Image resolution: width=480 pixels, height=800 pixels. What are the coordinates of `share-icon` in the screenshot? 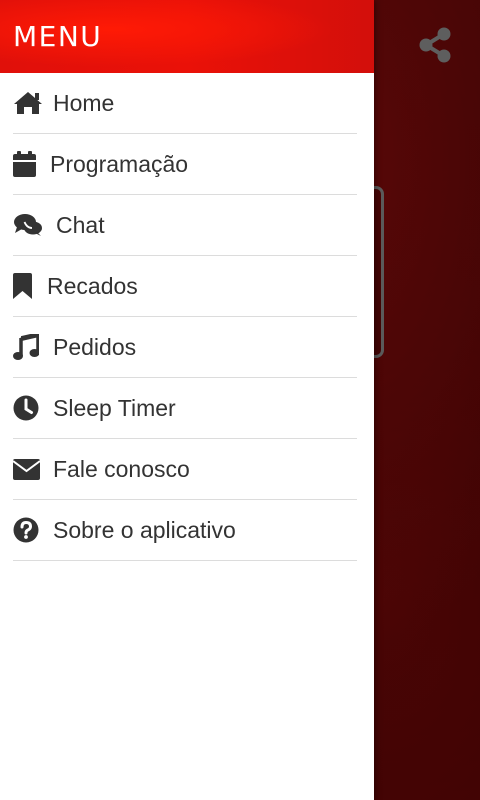 It's located at (435, 47).